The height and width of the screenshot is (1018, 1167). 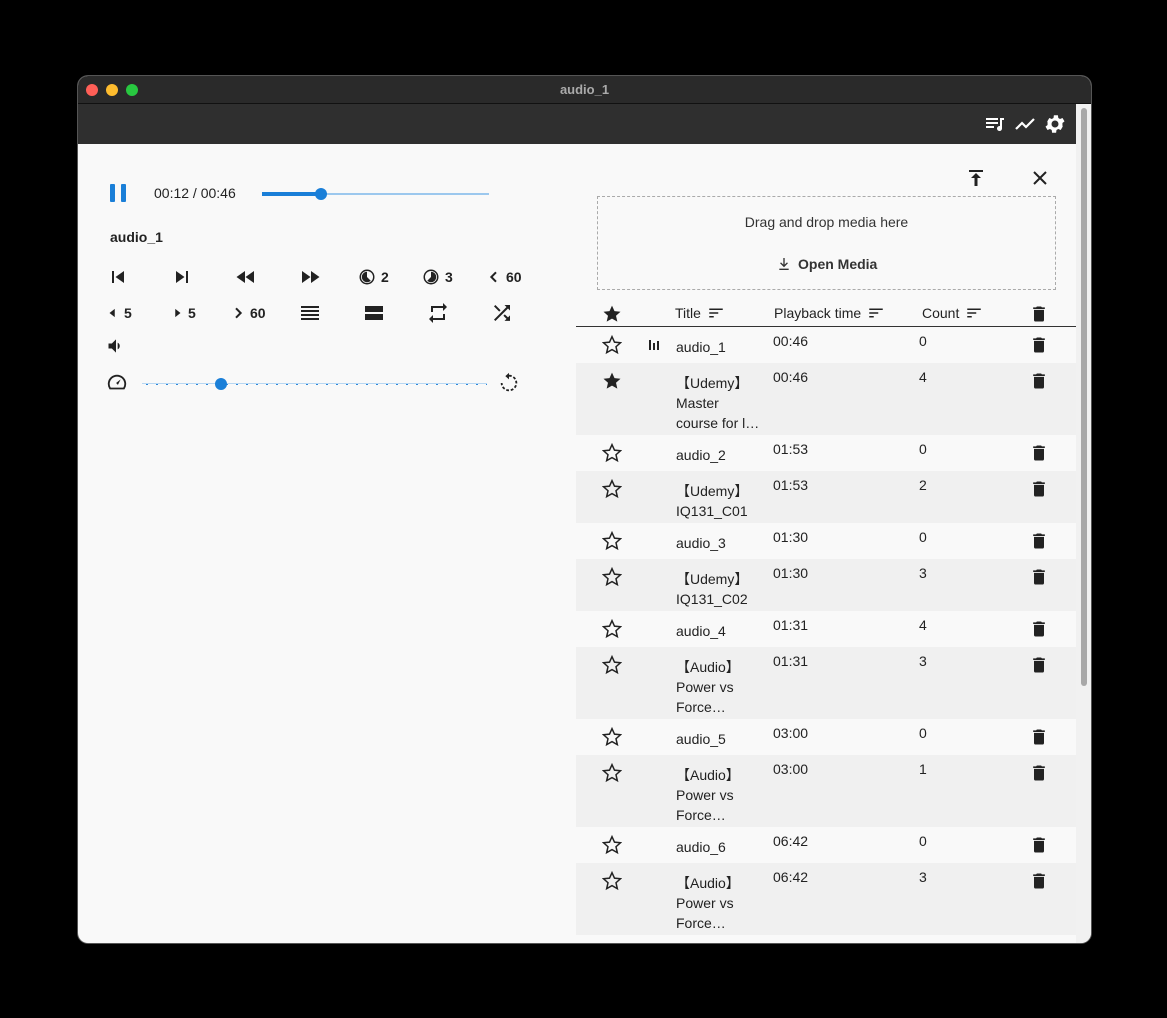 What do you see at coordinates (310, 313) in the screenshot?
I see `list-view-icon` at bounding box center [310, 313].